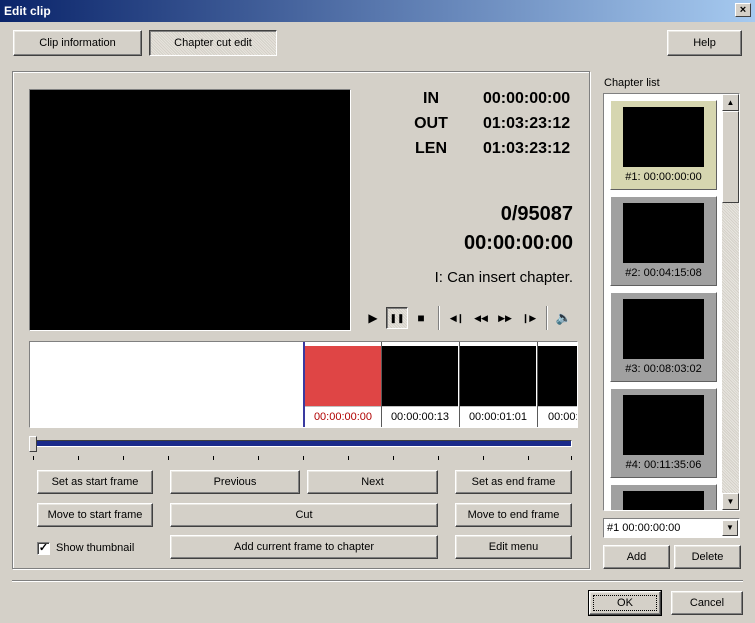 The width and height of the screenshot is (755, 623). I want to click on help-button: Help, so click(704, 43).